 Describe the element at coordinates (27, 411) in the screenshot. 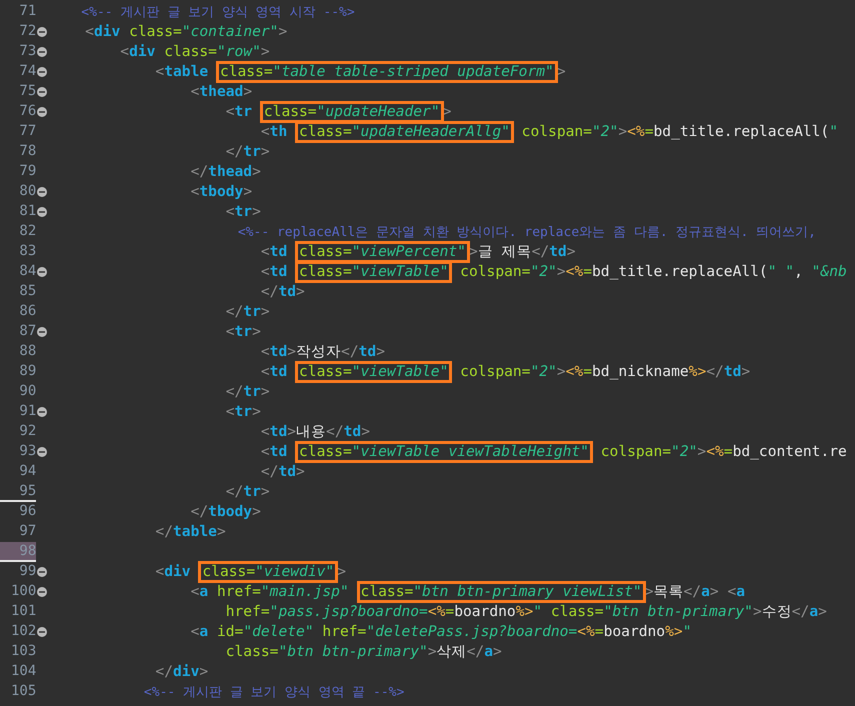

I see `line-number: 91` at that location.